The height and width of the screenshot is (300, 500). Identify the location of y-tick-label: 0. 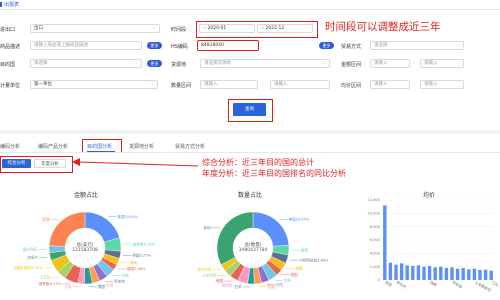
(379, 280).